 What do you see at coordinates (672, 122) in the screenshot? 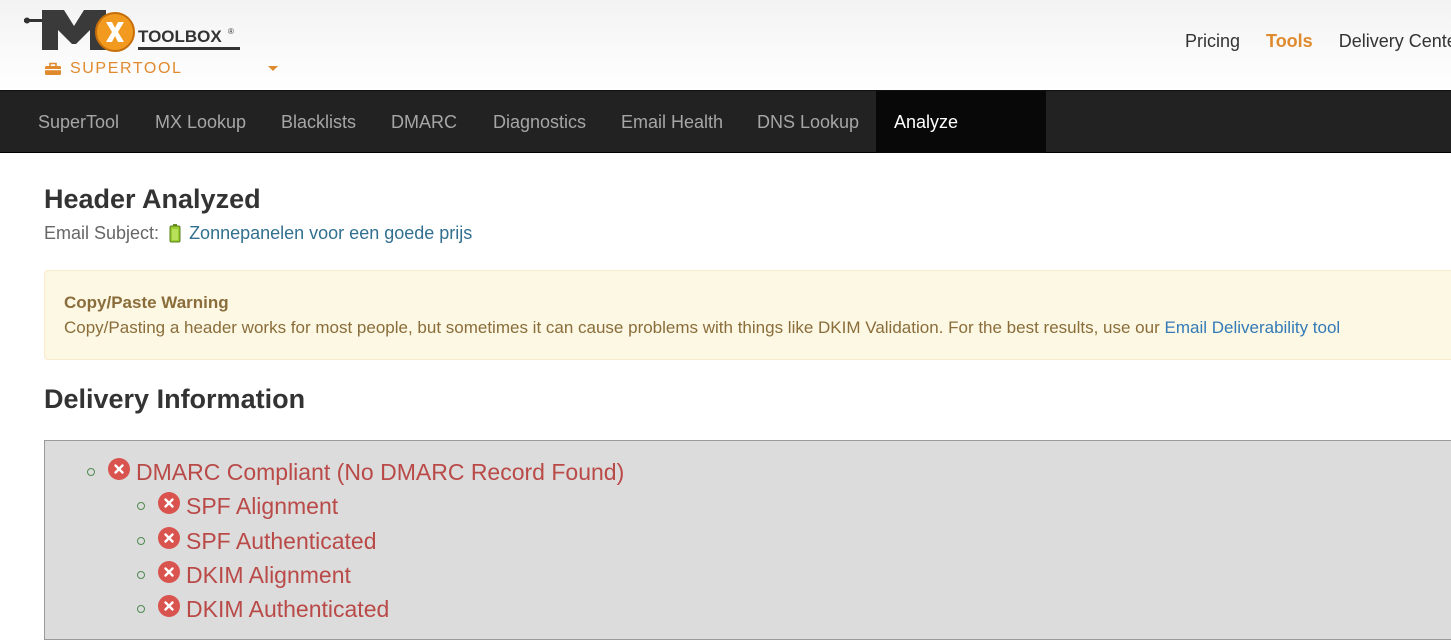
I see `tab-email-health: Email Health` at bounding box center [672, 122].